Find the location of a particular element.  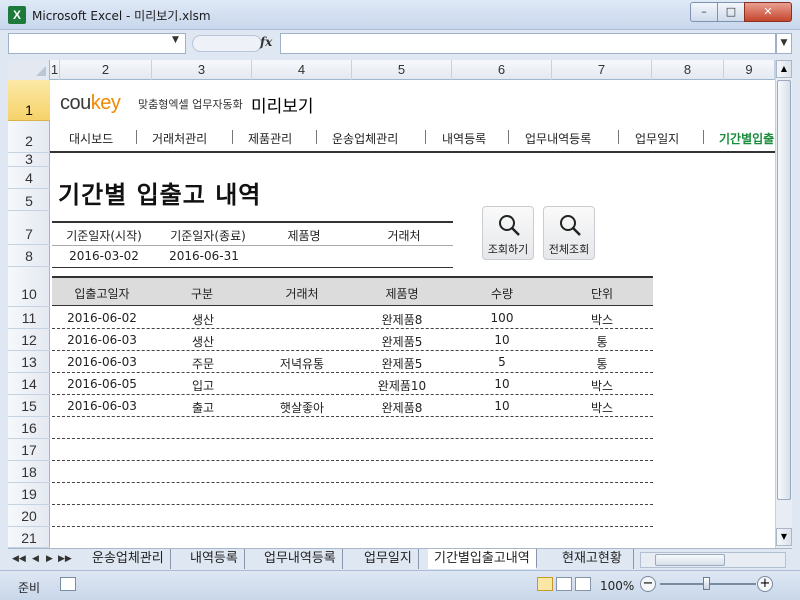

first-sheet-icon: ◀◀ is located at coordinates (19, 559).